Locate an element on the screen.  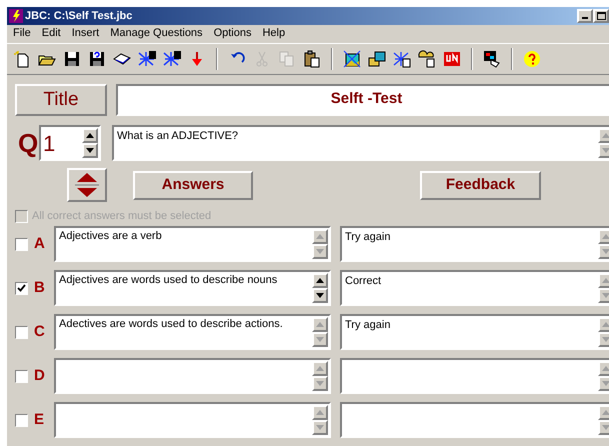
app-icon is located at coordinates (16, 16).